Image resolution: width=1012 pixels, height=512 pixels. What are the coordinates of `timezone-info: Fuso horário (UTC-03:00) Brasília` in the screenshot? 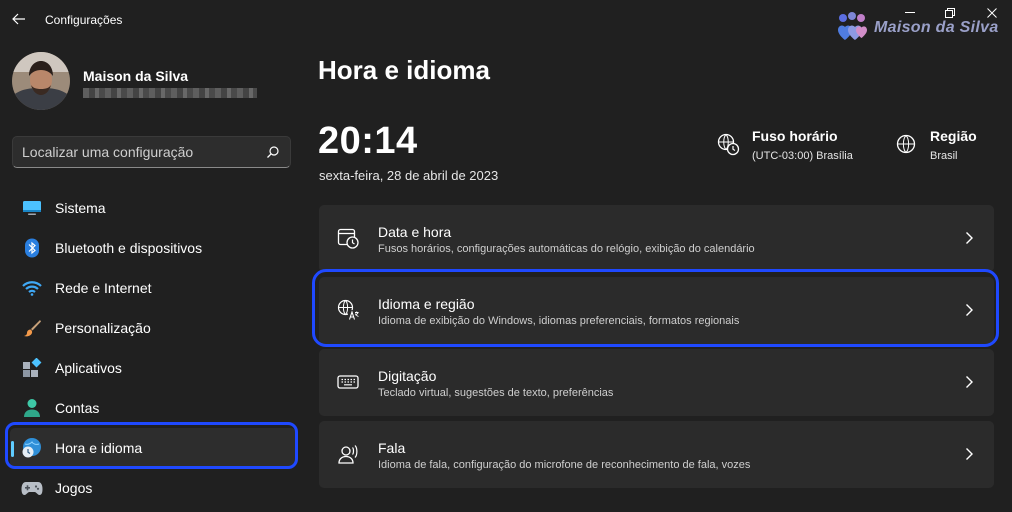 It's located at (784, 145).